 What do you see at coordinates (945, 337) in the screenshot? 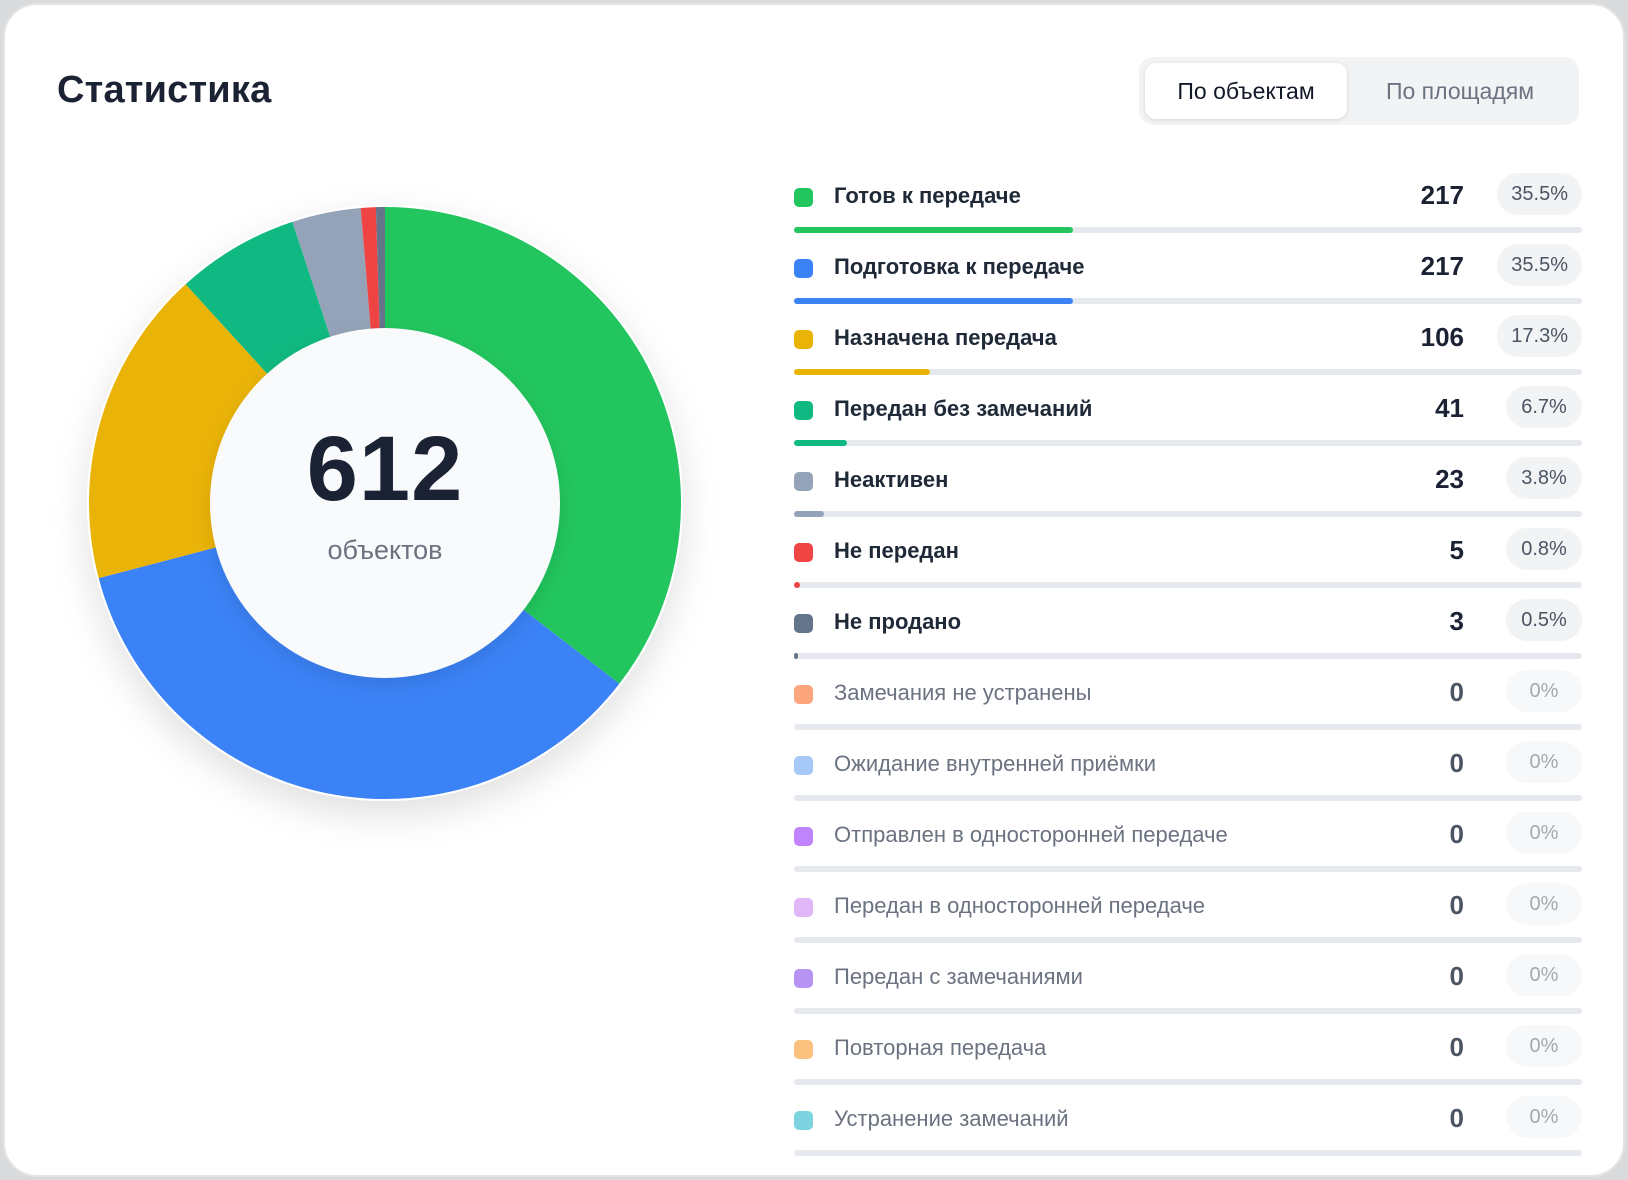
I see `legend-label: Назначена передача` at bounding box center [945, 337].